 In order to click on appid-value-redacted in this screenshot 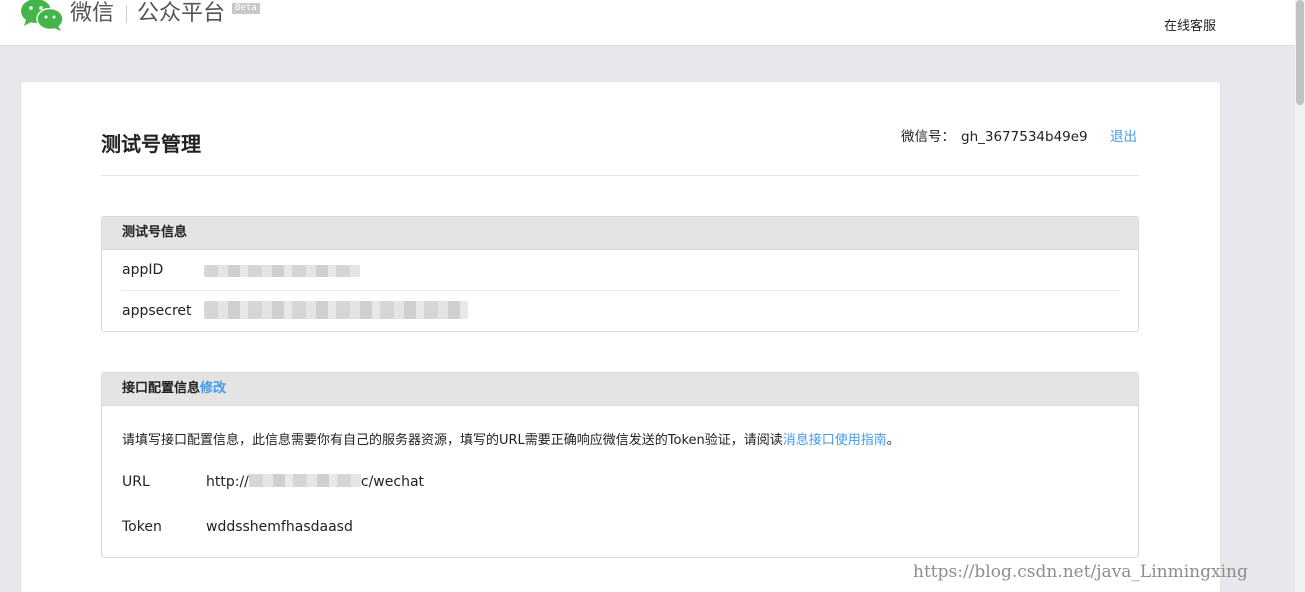, I will do `click(282, 271)`.